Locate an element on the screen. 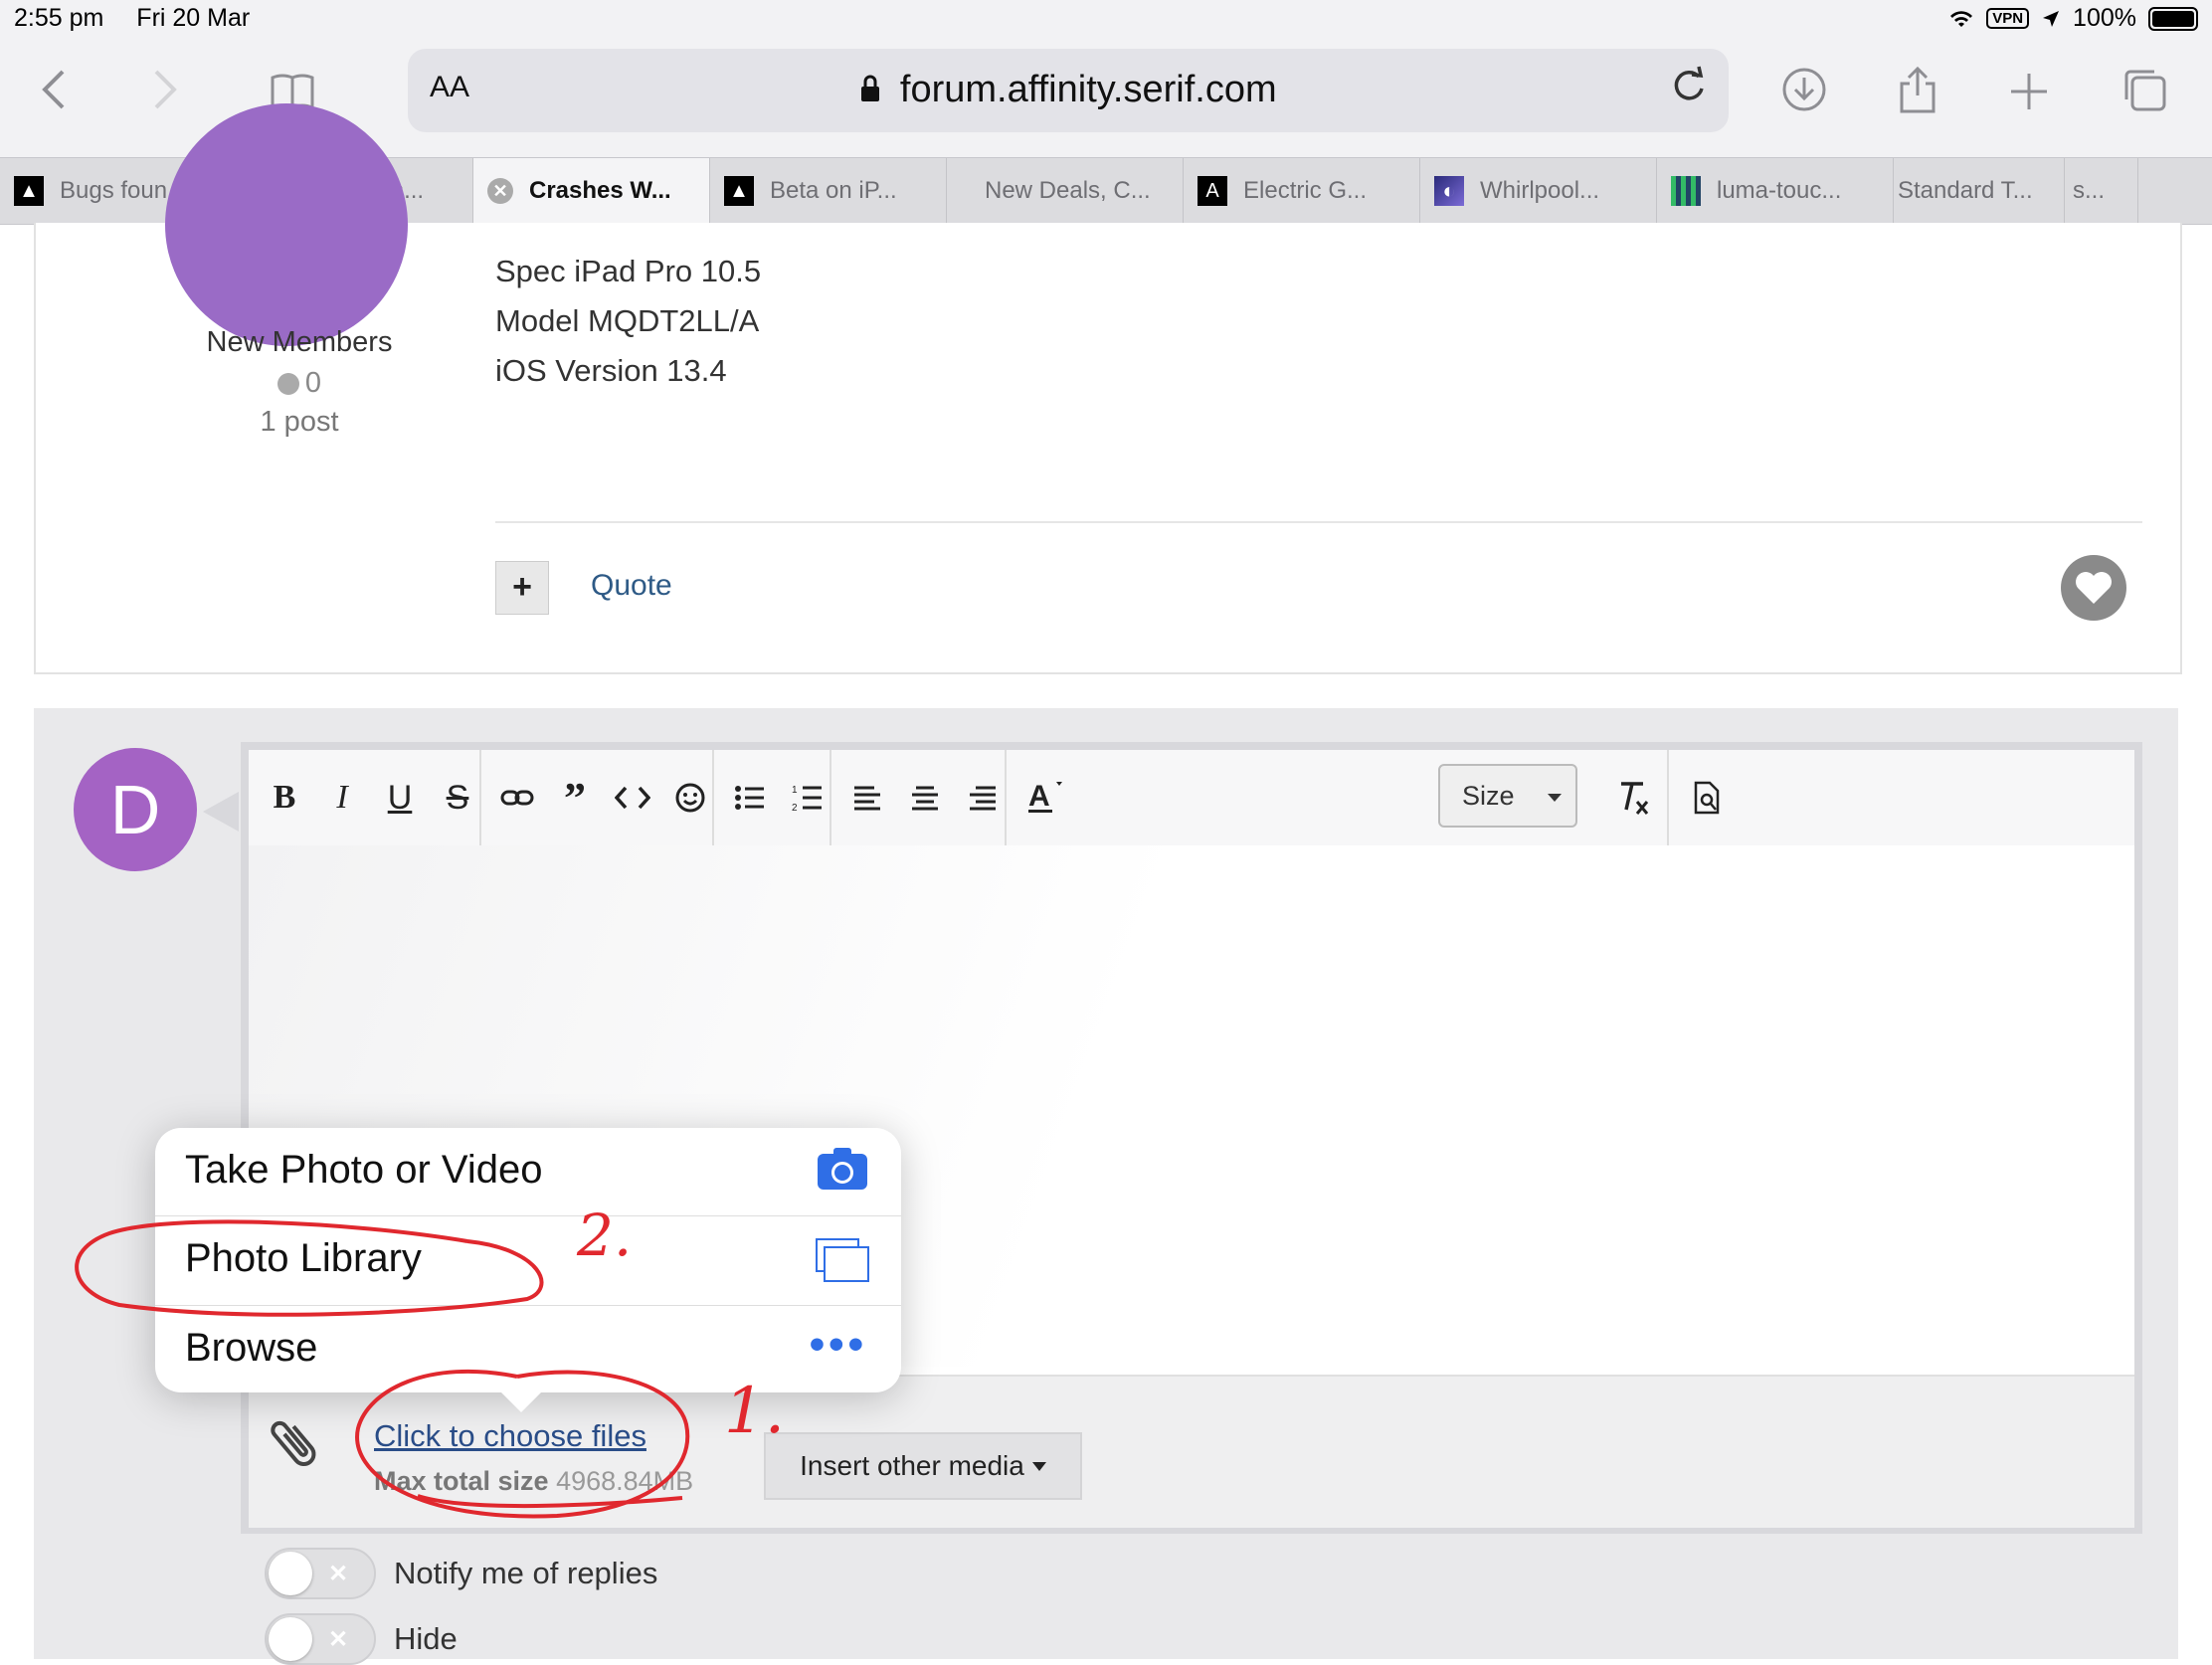  emoji-icon is located at coordinates (690, 798).